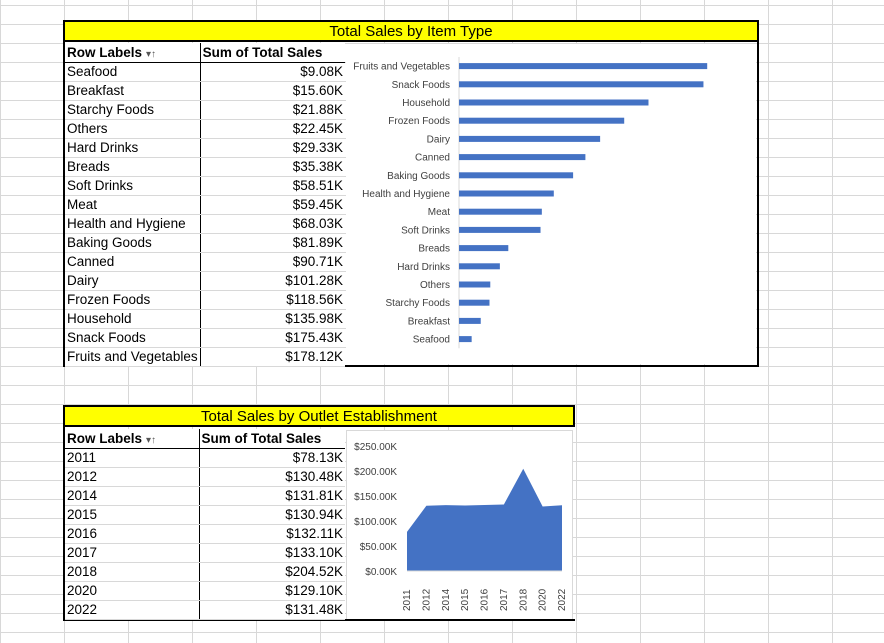 Image resolution: width=884 pixels, height=643 pixels. I want to click on row-label-cell: 2015, so click(132, 515).